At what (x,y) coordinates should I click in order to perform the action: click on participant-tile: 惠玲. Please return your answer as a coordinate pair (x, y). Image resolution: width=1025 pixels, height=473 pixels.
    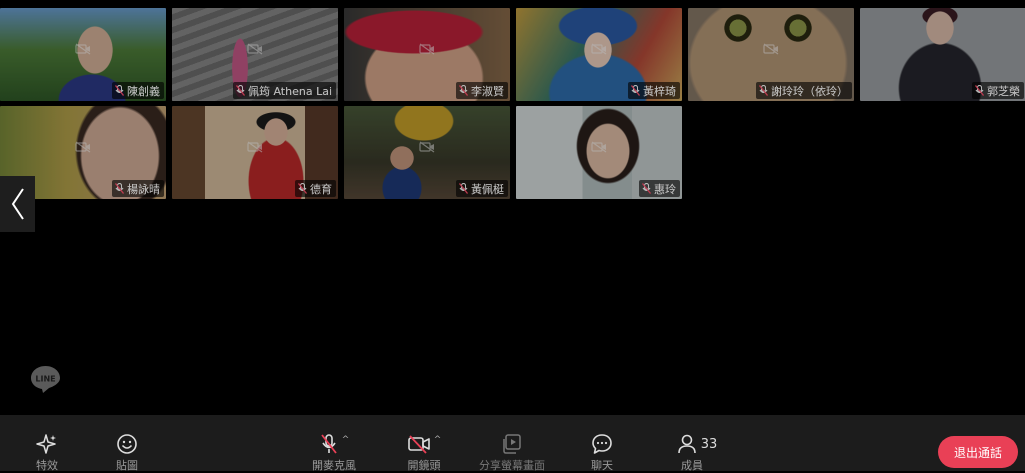
    Looking at the image, I should click on (599, 152).